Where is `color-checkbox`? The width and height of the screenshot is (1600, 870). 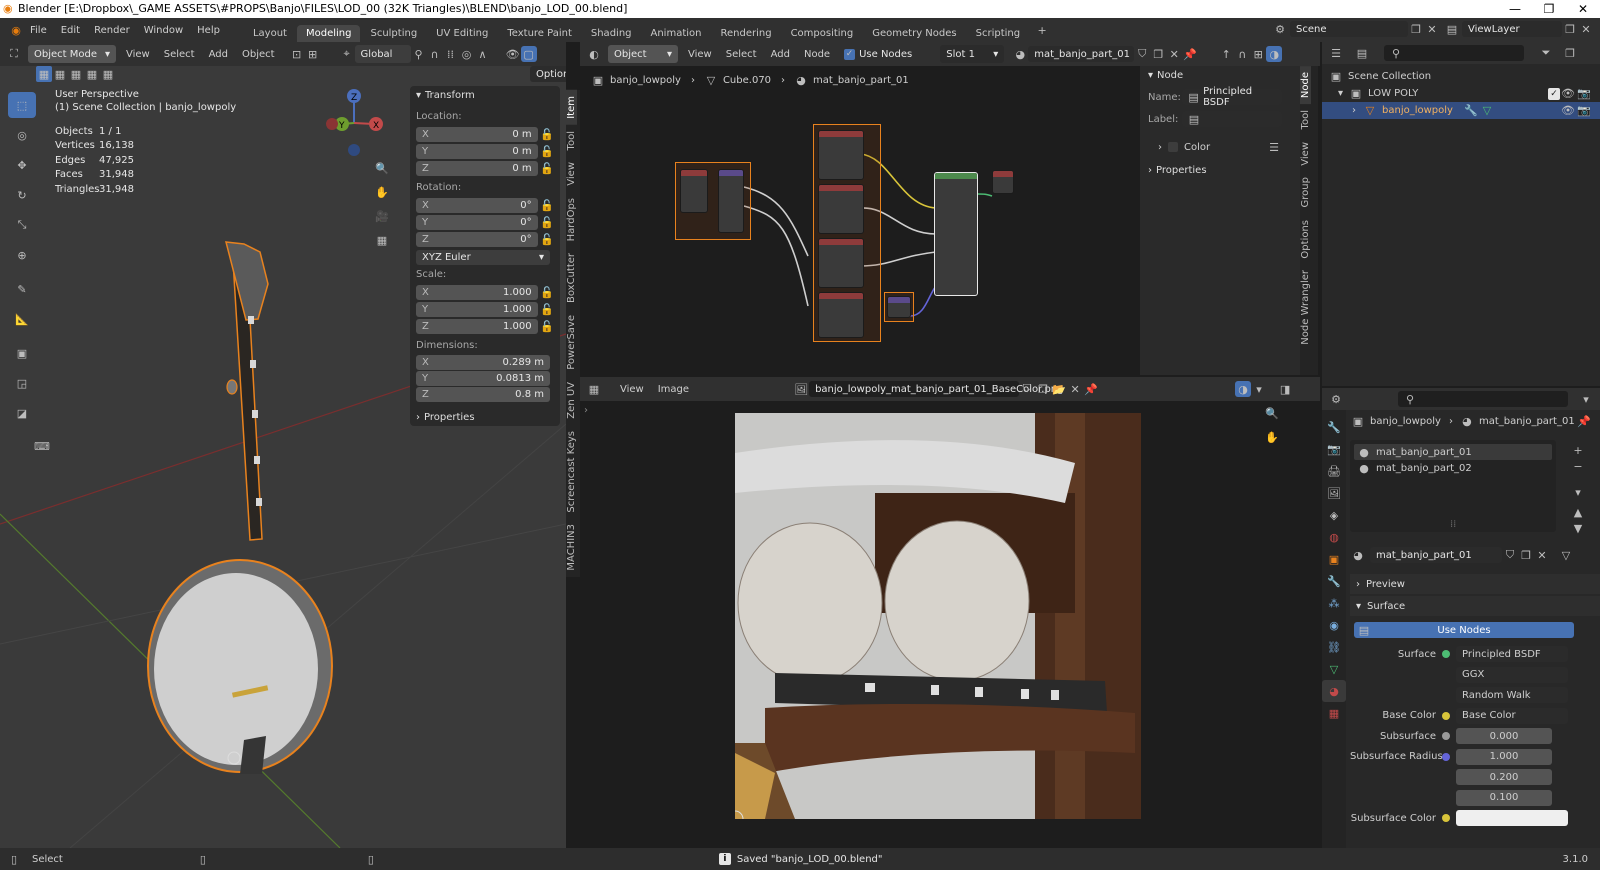
color-checkbox is located at coordinates (1173, 147).